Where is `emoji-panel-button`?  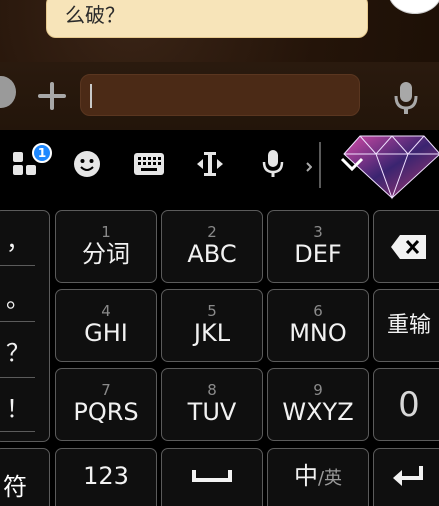
emoji-panel-button is located at coordinates (87, 164).